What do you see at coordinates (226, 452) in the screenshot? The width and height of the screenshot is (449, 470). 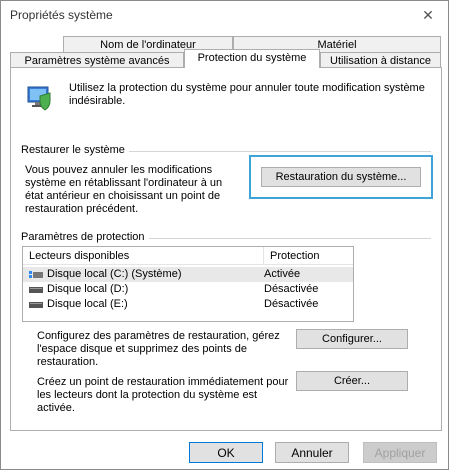 I see `ok-button: OK` at bounding box center [226, 452].